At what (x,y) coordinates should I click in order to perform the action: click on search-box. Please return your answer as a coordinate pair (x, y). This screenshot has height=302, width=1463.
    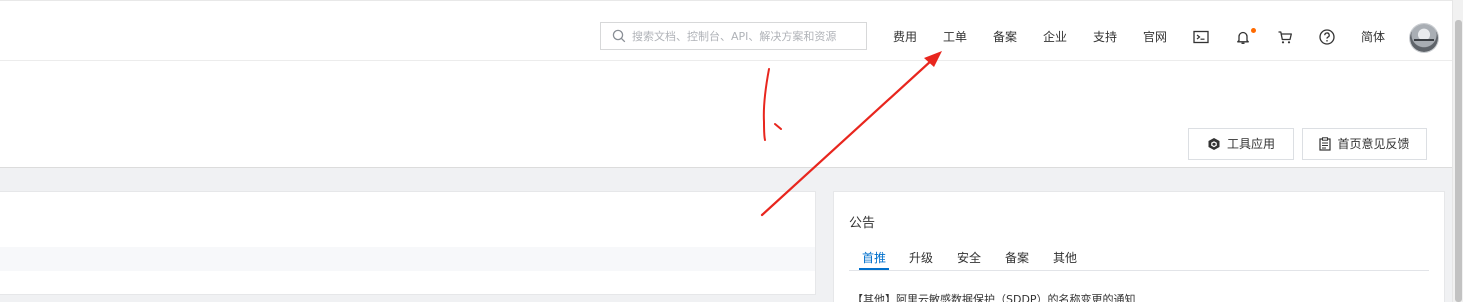
    Looking at the image, I should click on (733, 36).